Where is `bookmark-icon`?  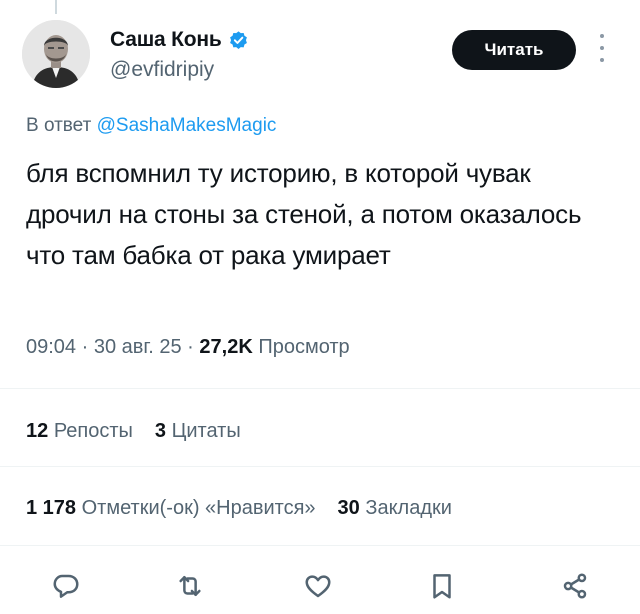
bookmark-icon is located at coordinates (442, 586).